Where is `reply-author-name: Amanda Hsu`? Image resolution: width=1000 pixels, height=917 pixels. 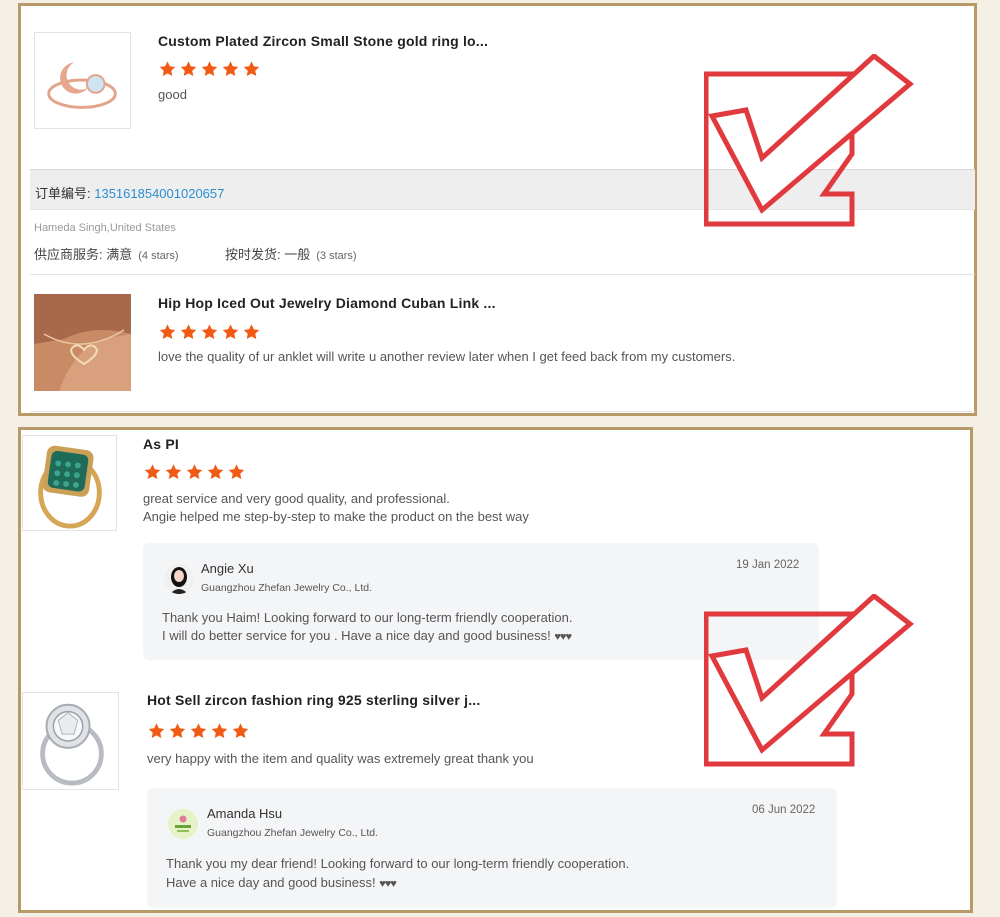
reply-author-name: Amanda Hsu is located at coordinates (245, 813).